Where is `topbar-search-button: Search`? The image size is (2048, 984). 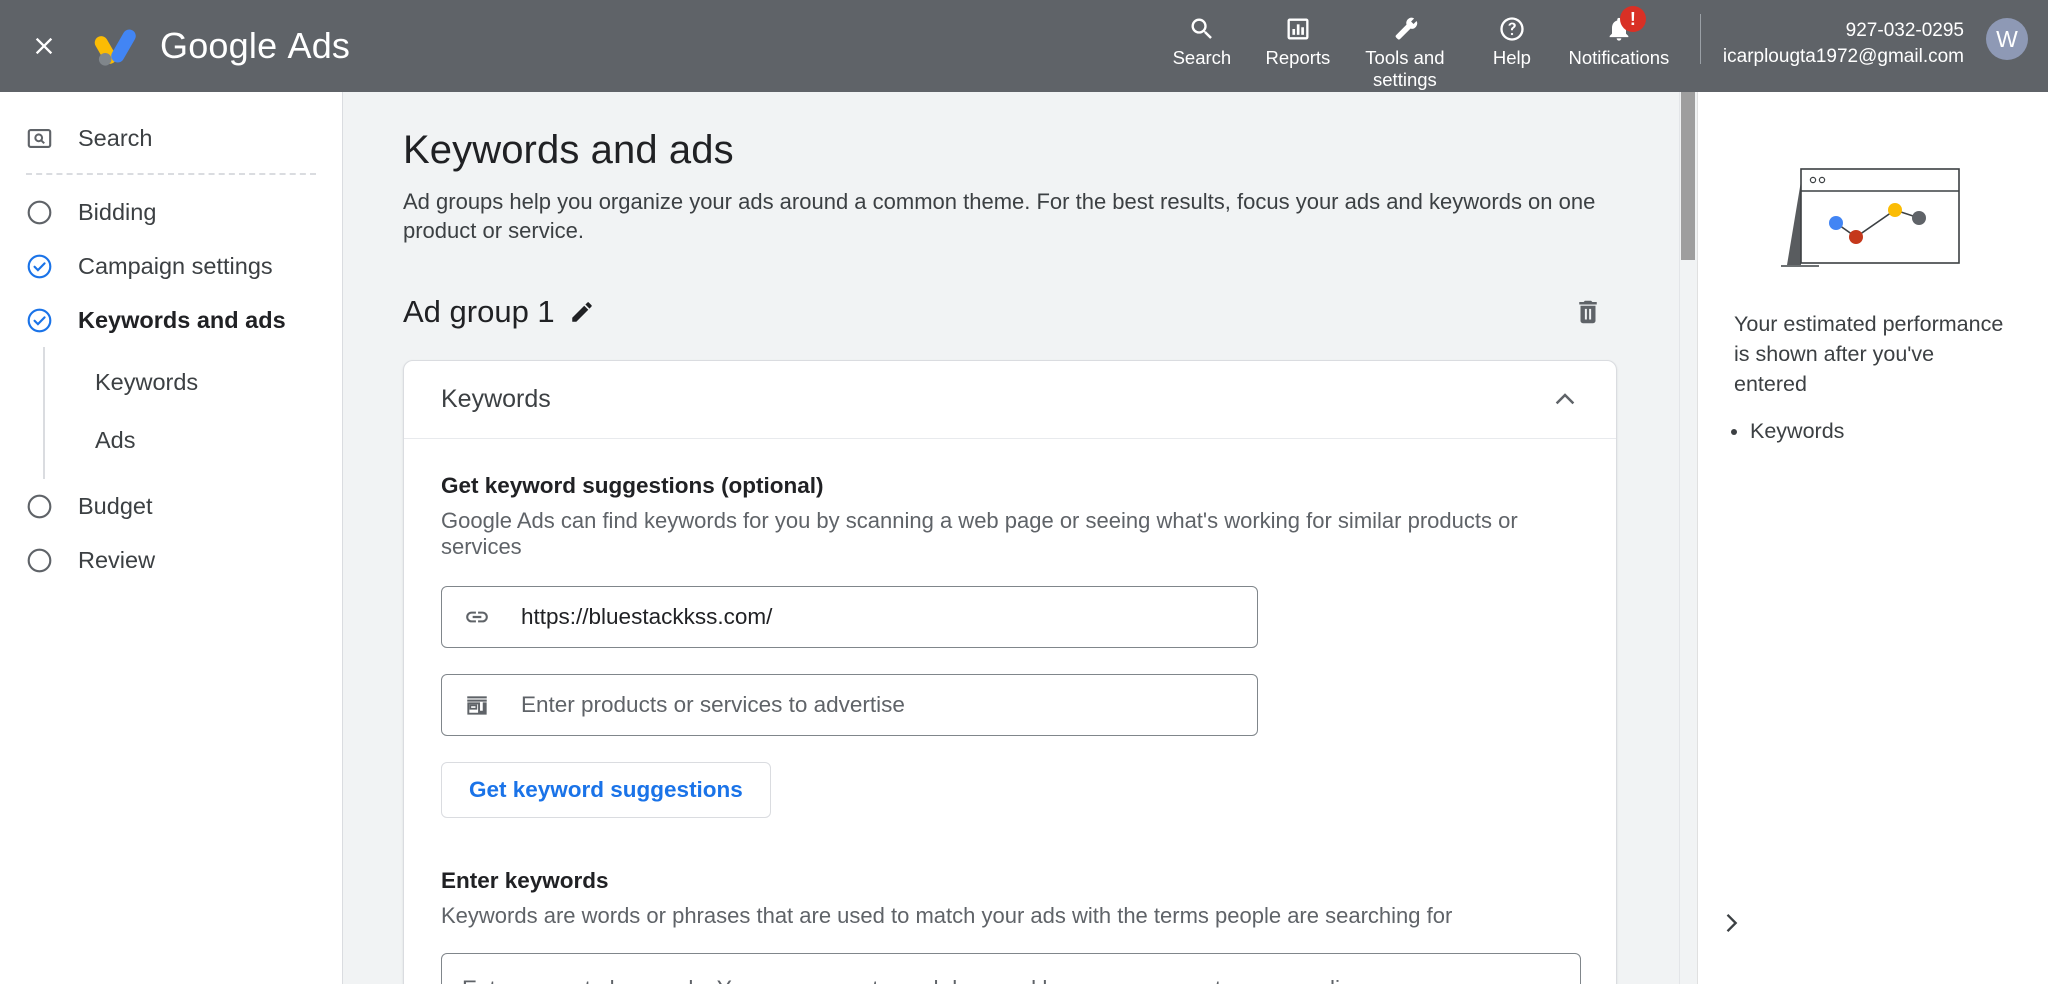
topbar-search-button: Search is located at coordinates (1202, 38).